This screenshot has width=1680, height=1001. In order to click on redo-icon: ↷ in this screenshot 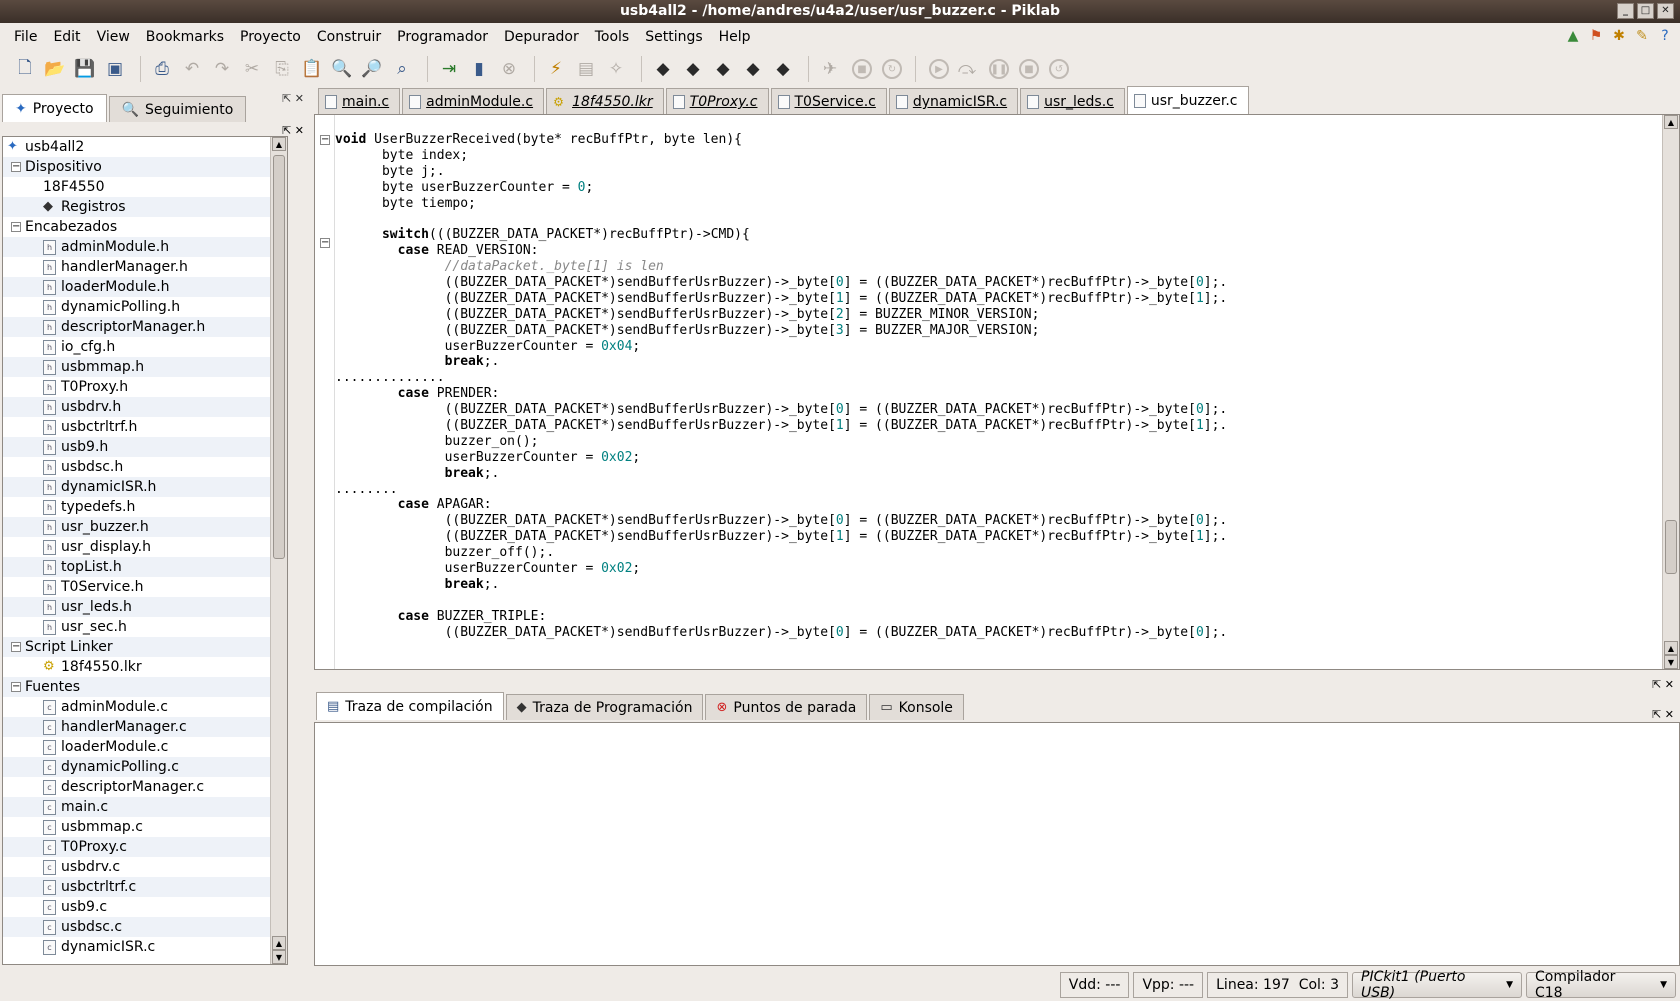, I will do `click(222, 69)`.